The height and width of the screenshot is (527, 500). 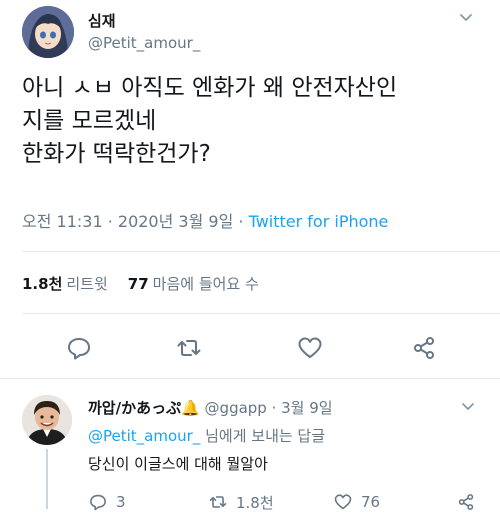 I want to click on reply-button: 3, so click(x=107, y=502).